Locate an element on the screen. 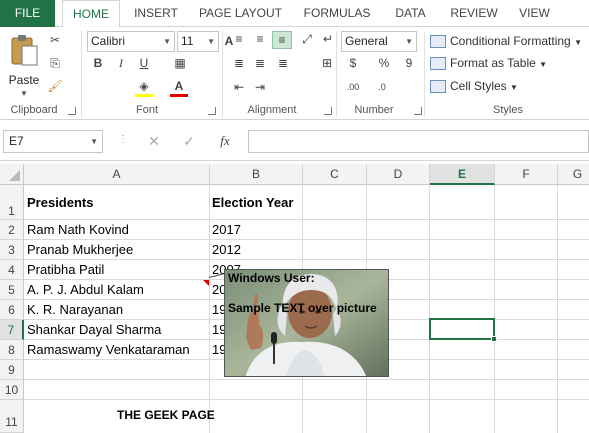 Image resolution: width=589 pixels, height=433 pixels. name-box: E7 ▼ is located at coordinates (53, 141).